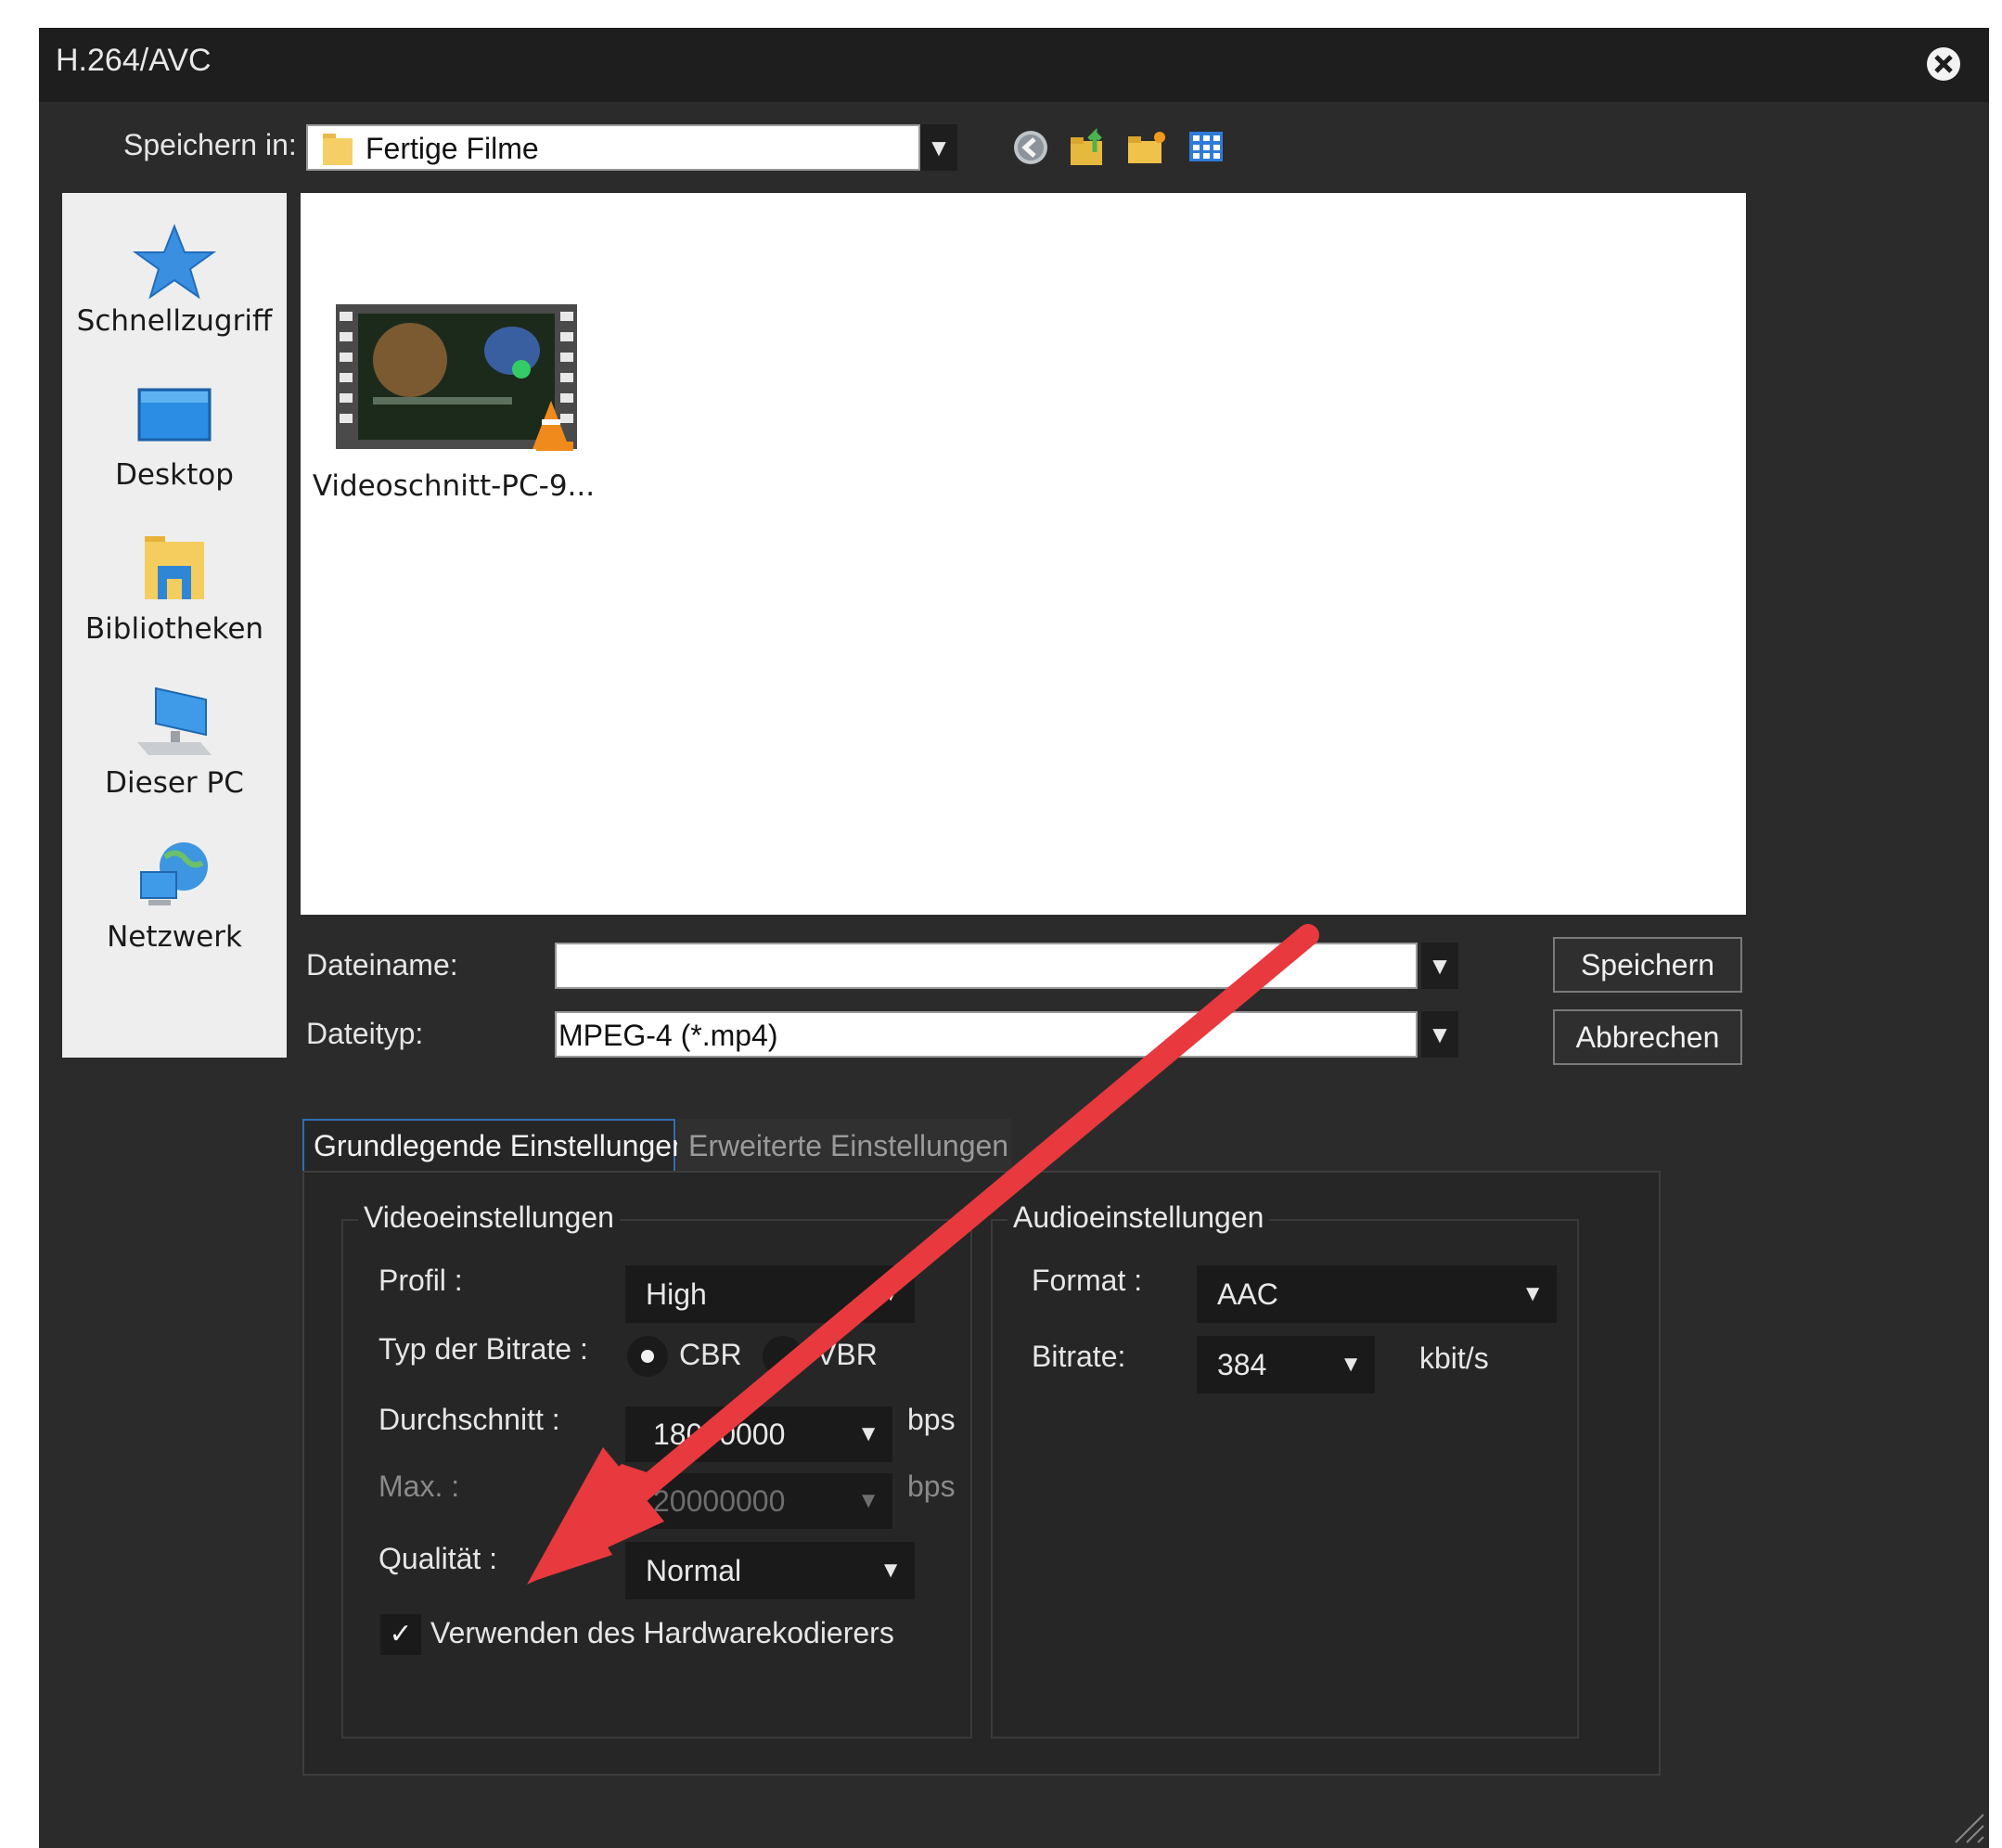 This screenshot has width=2002, height=1848. Describe the element at coordinates (1377, 1294) in the screenshot. I see `audio-format-select: AAC ▼` at that location.